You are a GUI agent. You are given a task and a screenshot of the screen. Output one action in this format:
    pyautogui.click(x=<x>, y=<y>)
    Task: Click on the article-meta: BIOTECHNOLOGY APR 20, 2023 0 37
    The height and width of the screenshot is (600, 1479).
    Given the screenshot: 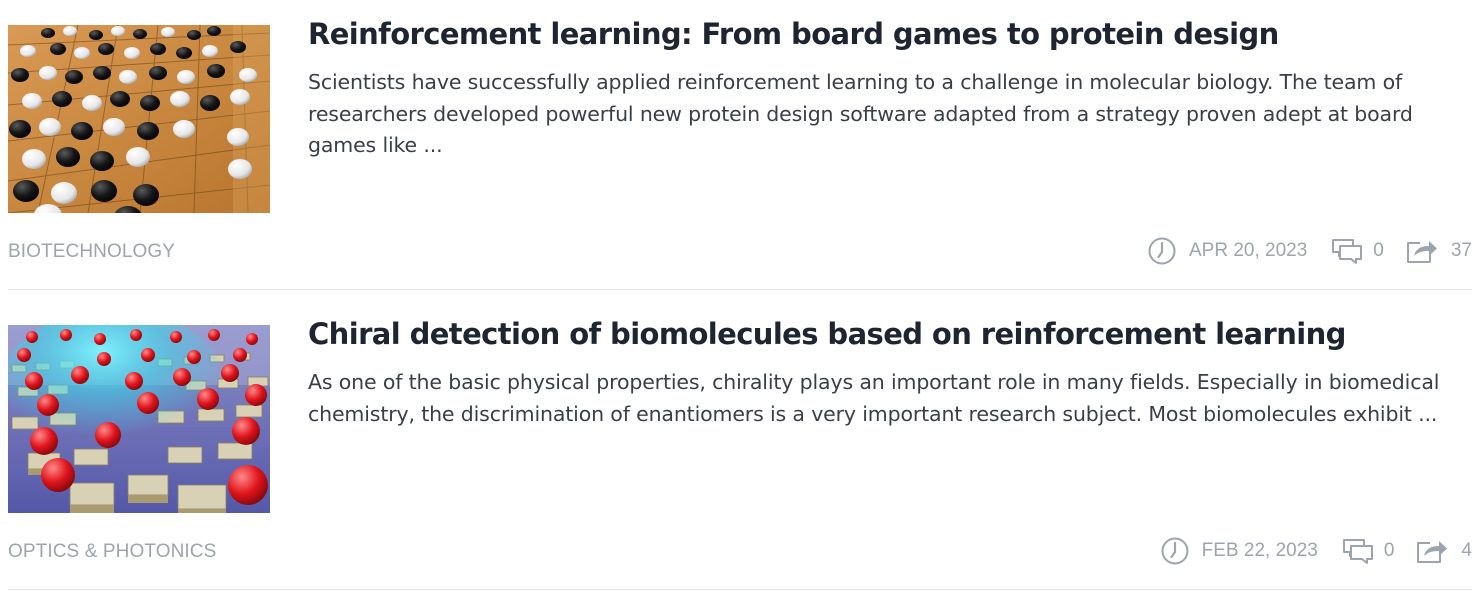 What is the action you would take?
    pyautogui.click(x=740, y=251)
    